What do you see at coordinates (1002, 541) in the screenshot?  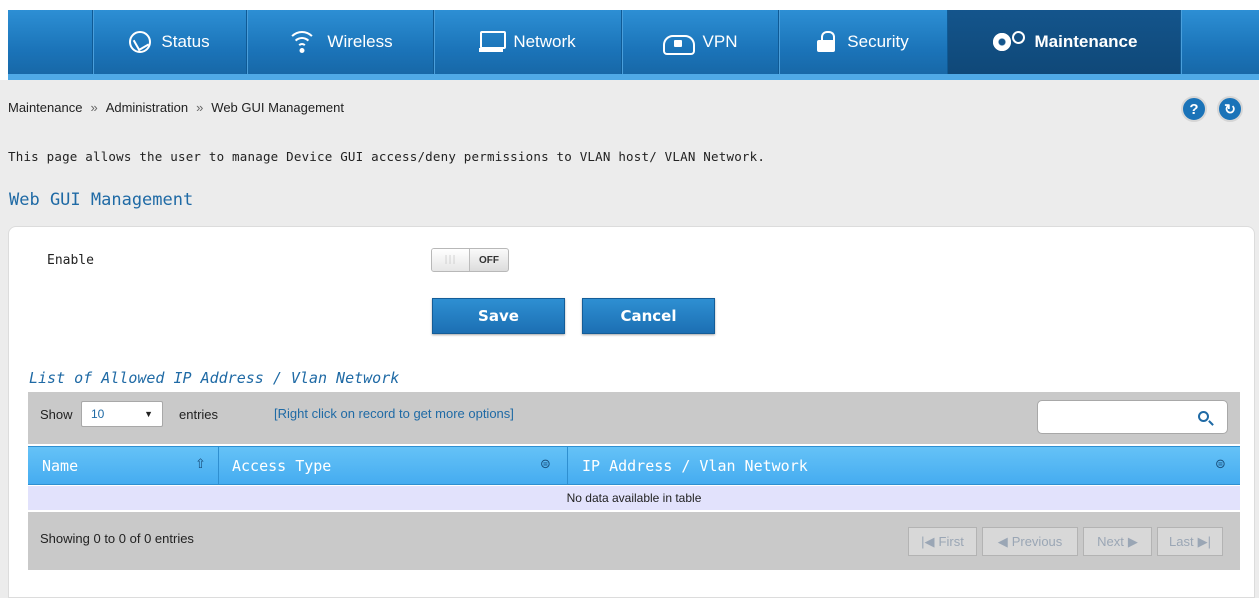 I see `previous-page-icon: ◀` at bounding box center [1002, 541].